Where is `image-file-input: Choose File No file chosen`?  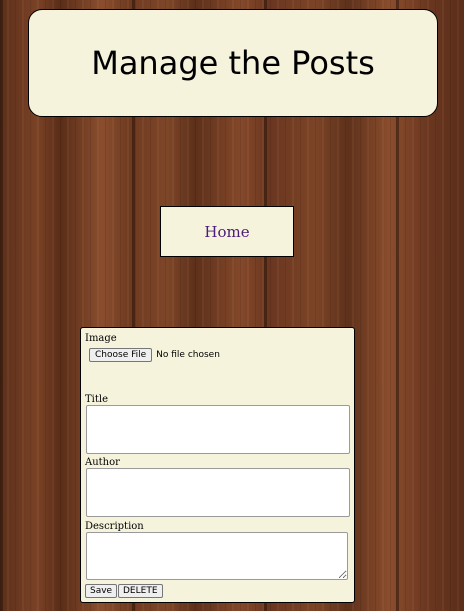 image-file-input: Choose File No file chosen is located at coordinates (154, 355).